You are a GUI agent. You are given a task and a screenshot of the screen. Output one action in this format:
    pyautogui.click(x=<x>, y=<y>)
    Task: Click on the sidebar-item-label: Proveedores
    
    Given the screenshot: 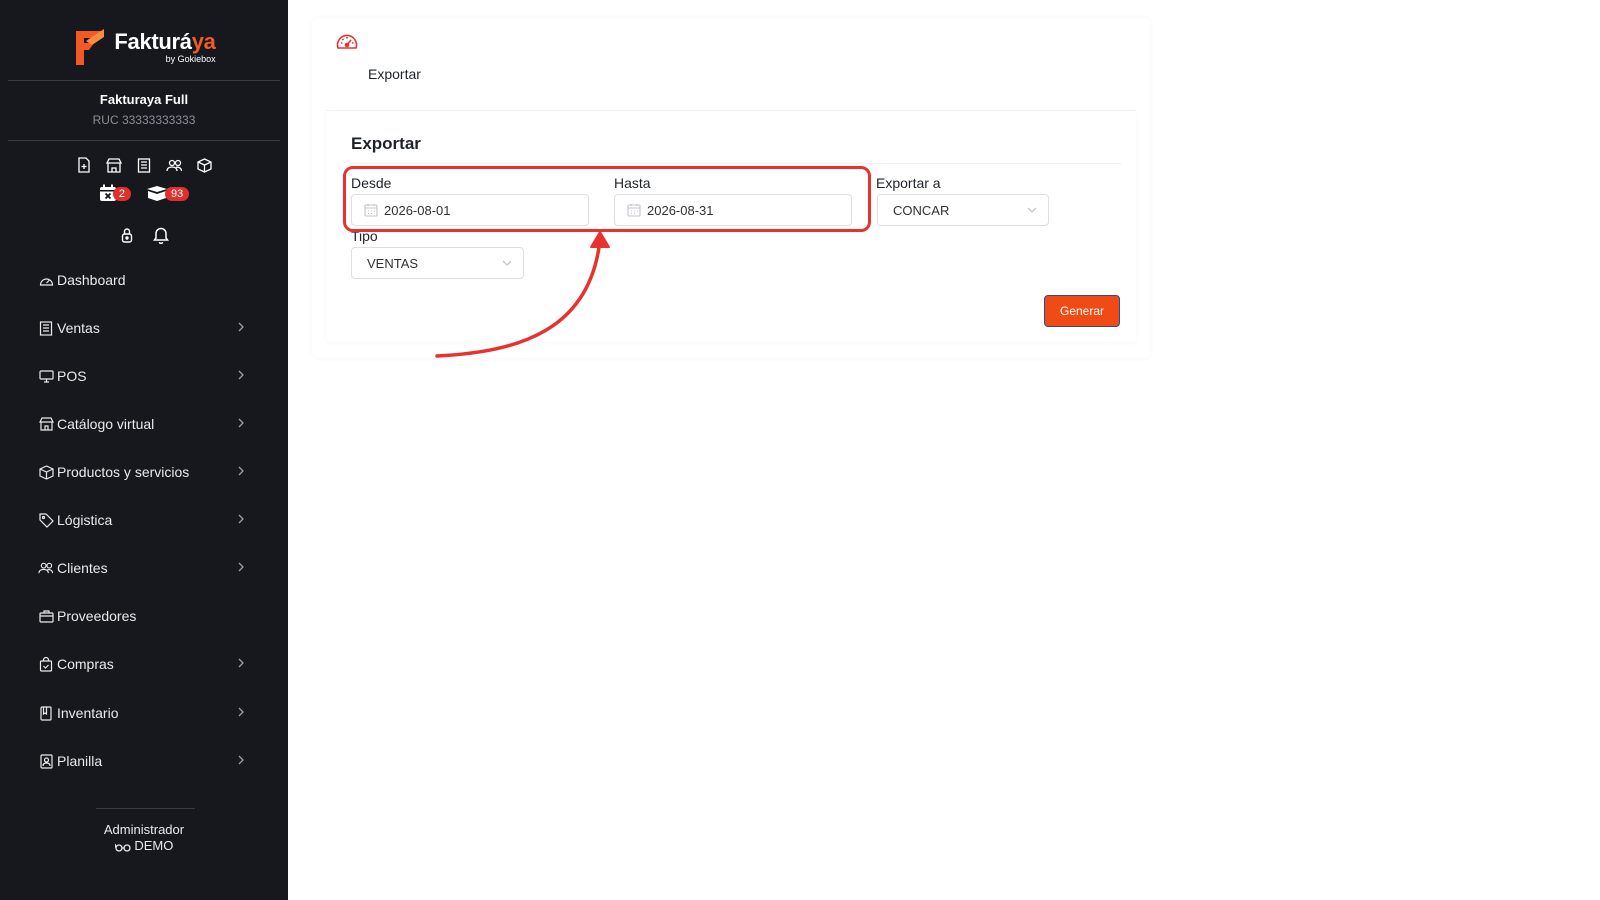 What is the action you would take?
    pyautogui.click(x=97, y=616)
    